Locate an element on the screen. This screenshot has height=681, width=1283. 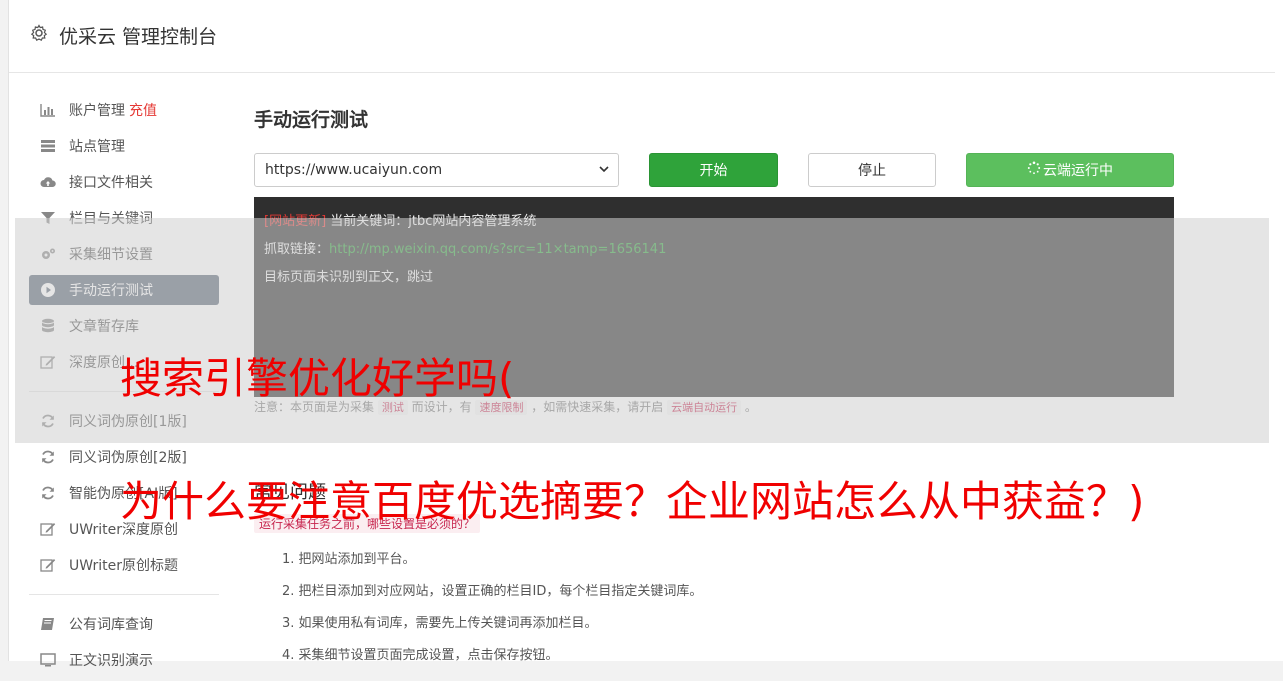
sidebar-item-article-storage: 文章暂存库 is located at coordinates (124, 326).